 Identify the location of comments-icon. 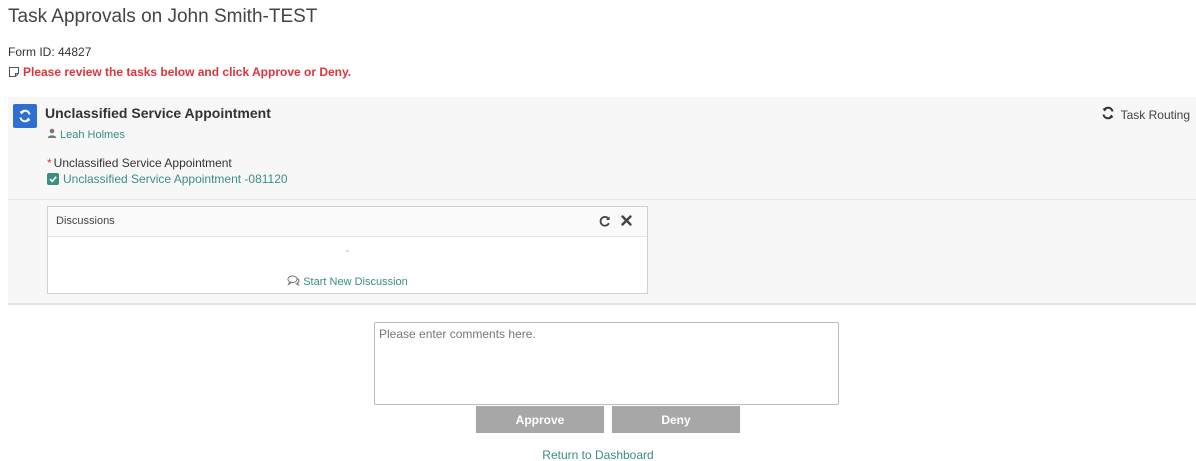
(293, 282).